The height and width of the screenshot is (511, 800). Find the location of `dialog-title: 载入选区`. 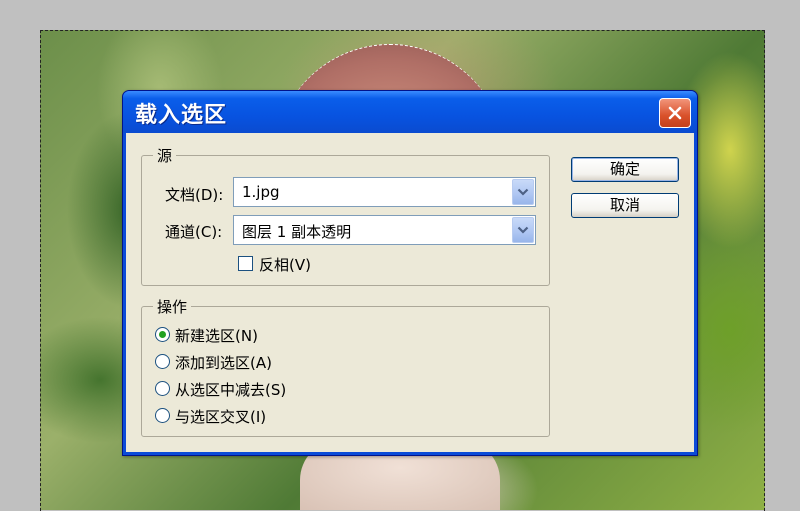

dialog-title: 载入选区 is located at coordinates (181, 115).